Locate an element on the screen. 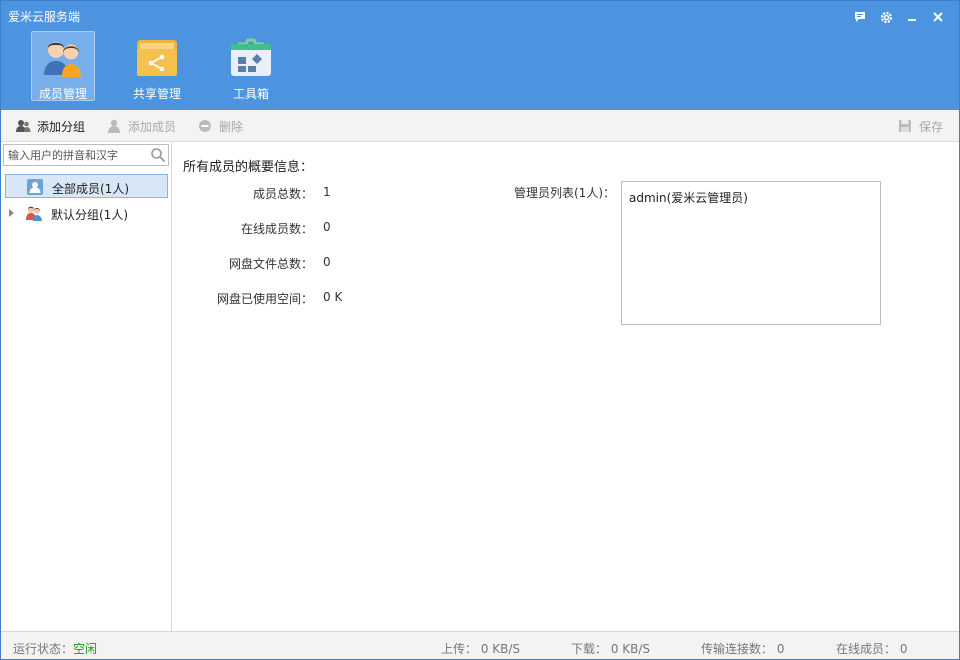 Image resolution: width=960 pixels, height=660 pixels. add-group-icon is located at coordinates (23, 126).